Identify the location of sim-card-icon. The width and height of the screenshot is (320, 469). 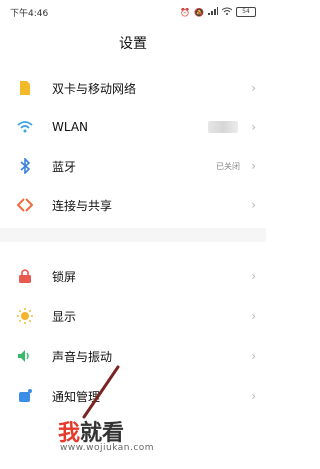
(25, 88).